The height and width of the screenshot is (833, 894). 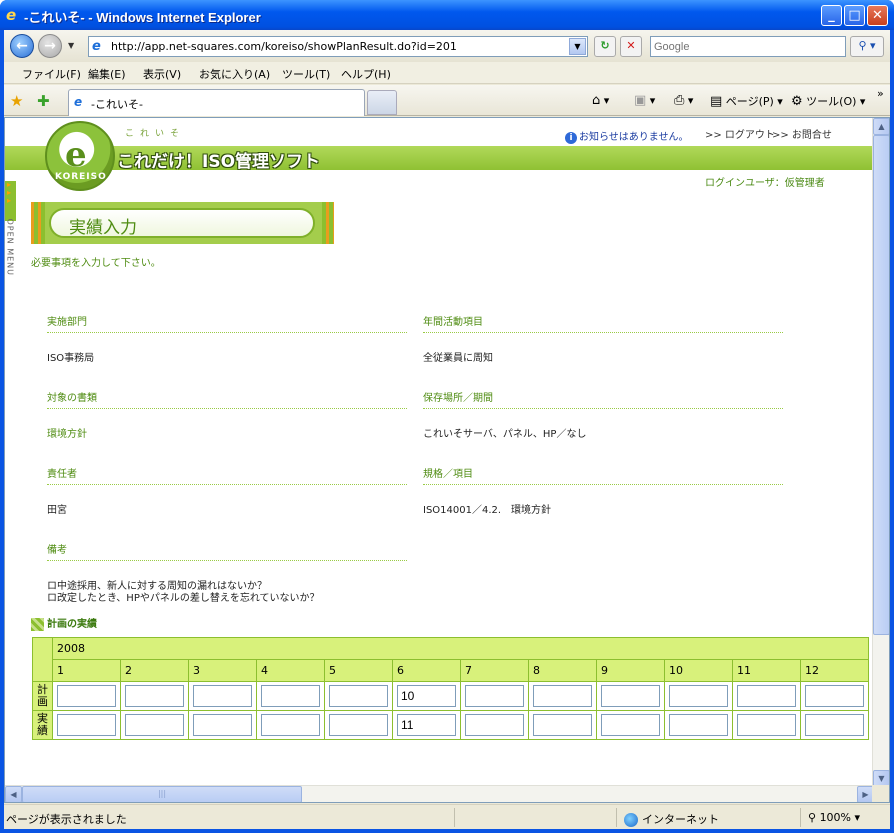 I want to click on note-line-2: ロ改定したとき、HPやパネルの差し替えを忘れていないか？, so click(x=183, y=598).